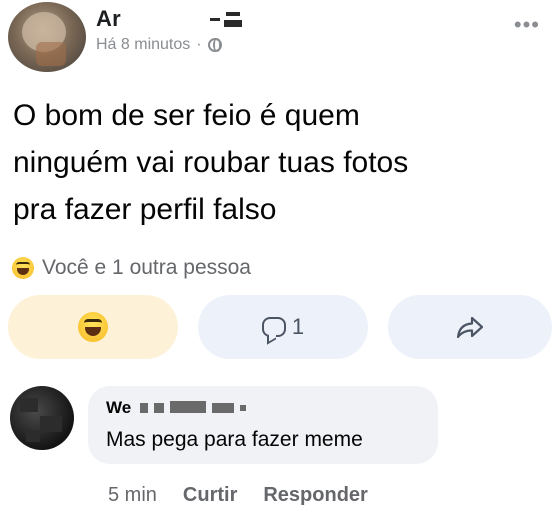 The height and width of the screenshot is (514, 552). I want to click on more-icon: •••, so click(527, 25).